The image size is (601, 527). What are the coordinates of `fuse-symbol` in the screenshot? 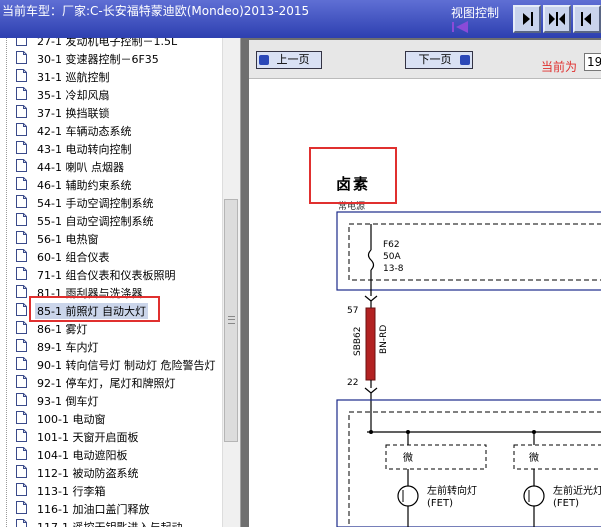 It's located at (371, 260).